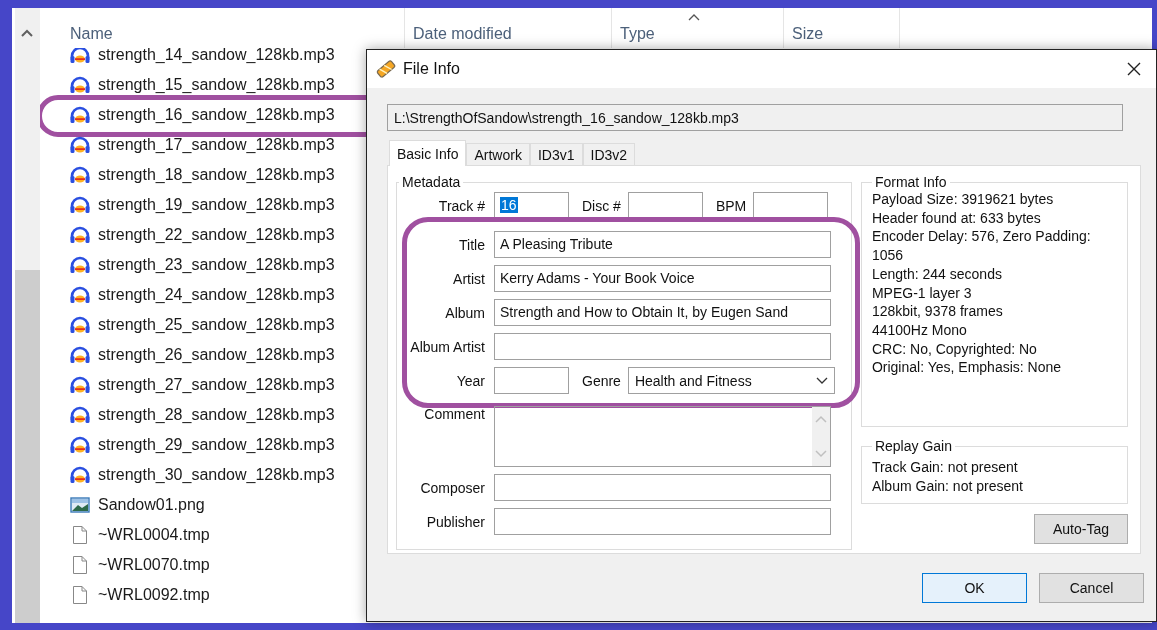 The width and height of the screenshot is (1157, 630). I want to click on field-label: BPM, so click(731, 205).